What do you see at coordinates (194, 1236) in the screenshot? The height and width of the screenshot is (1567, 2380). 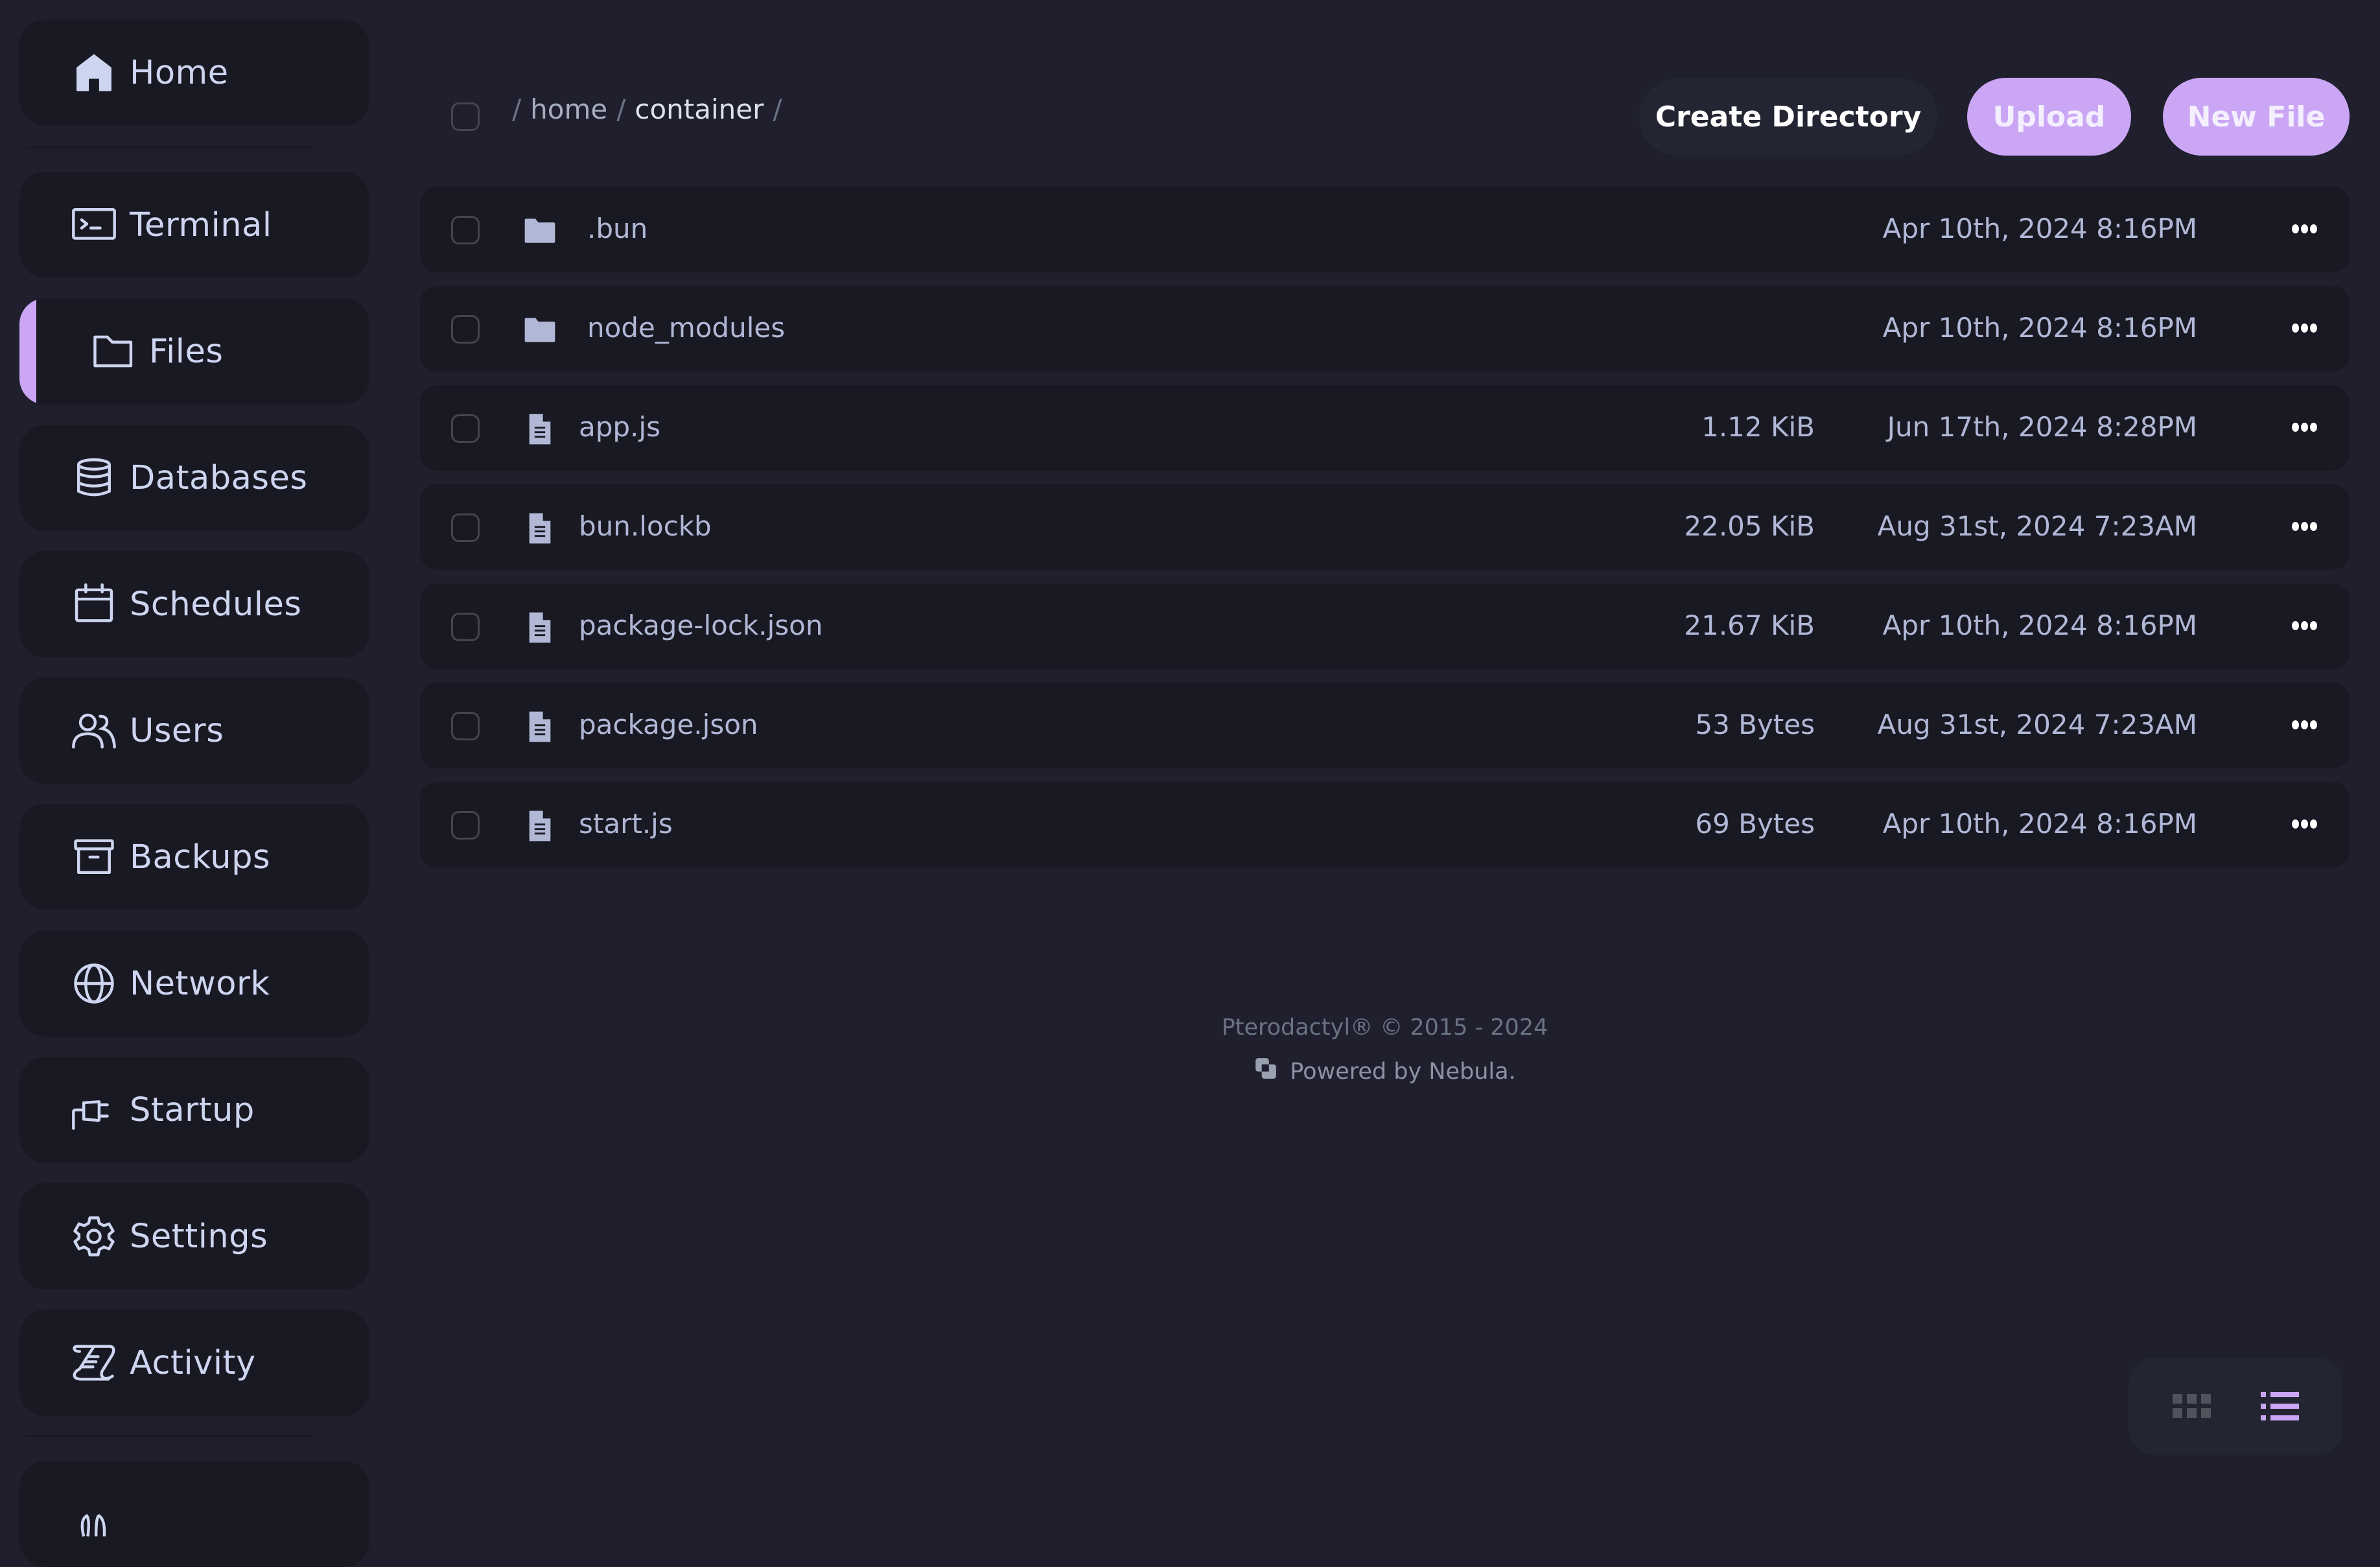 I see `sidebar-item-settings: Settings` at bounding box center [194, 1236].